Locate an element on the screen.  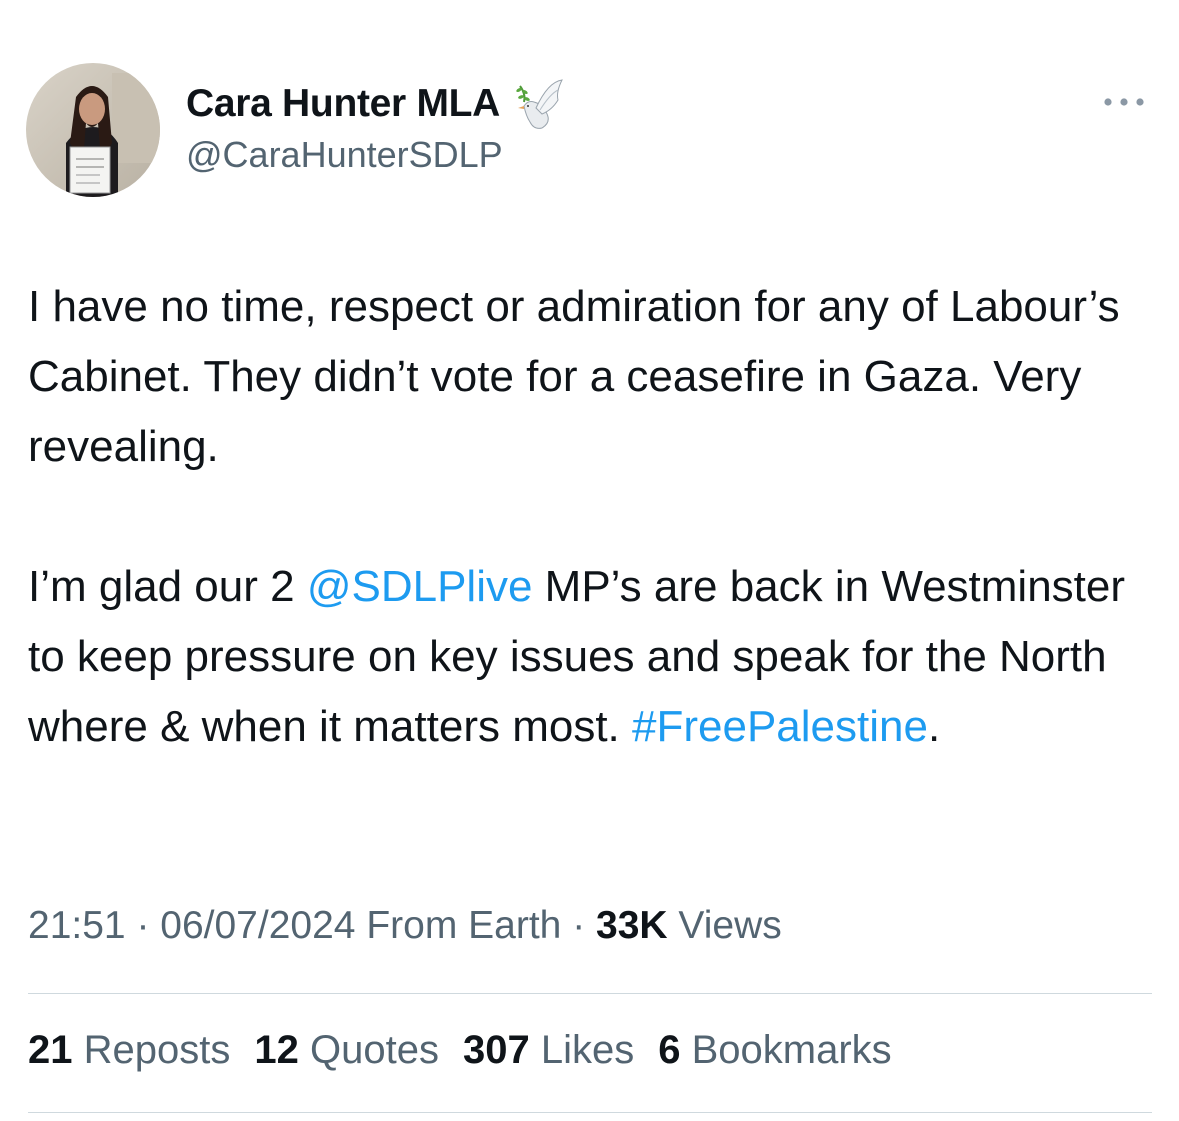
bookmarks-stat: 6 Bookmarks is located at coordinates (774, 1050).